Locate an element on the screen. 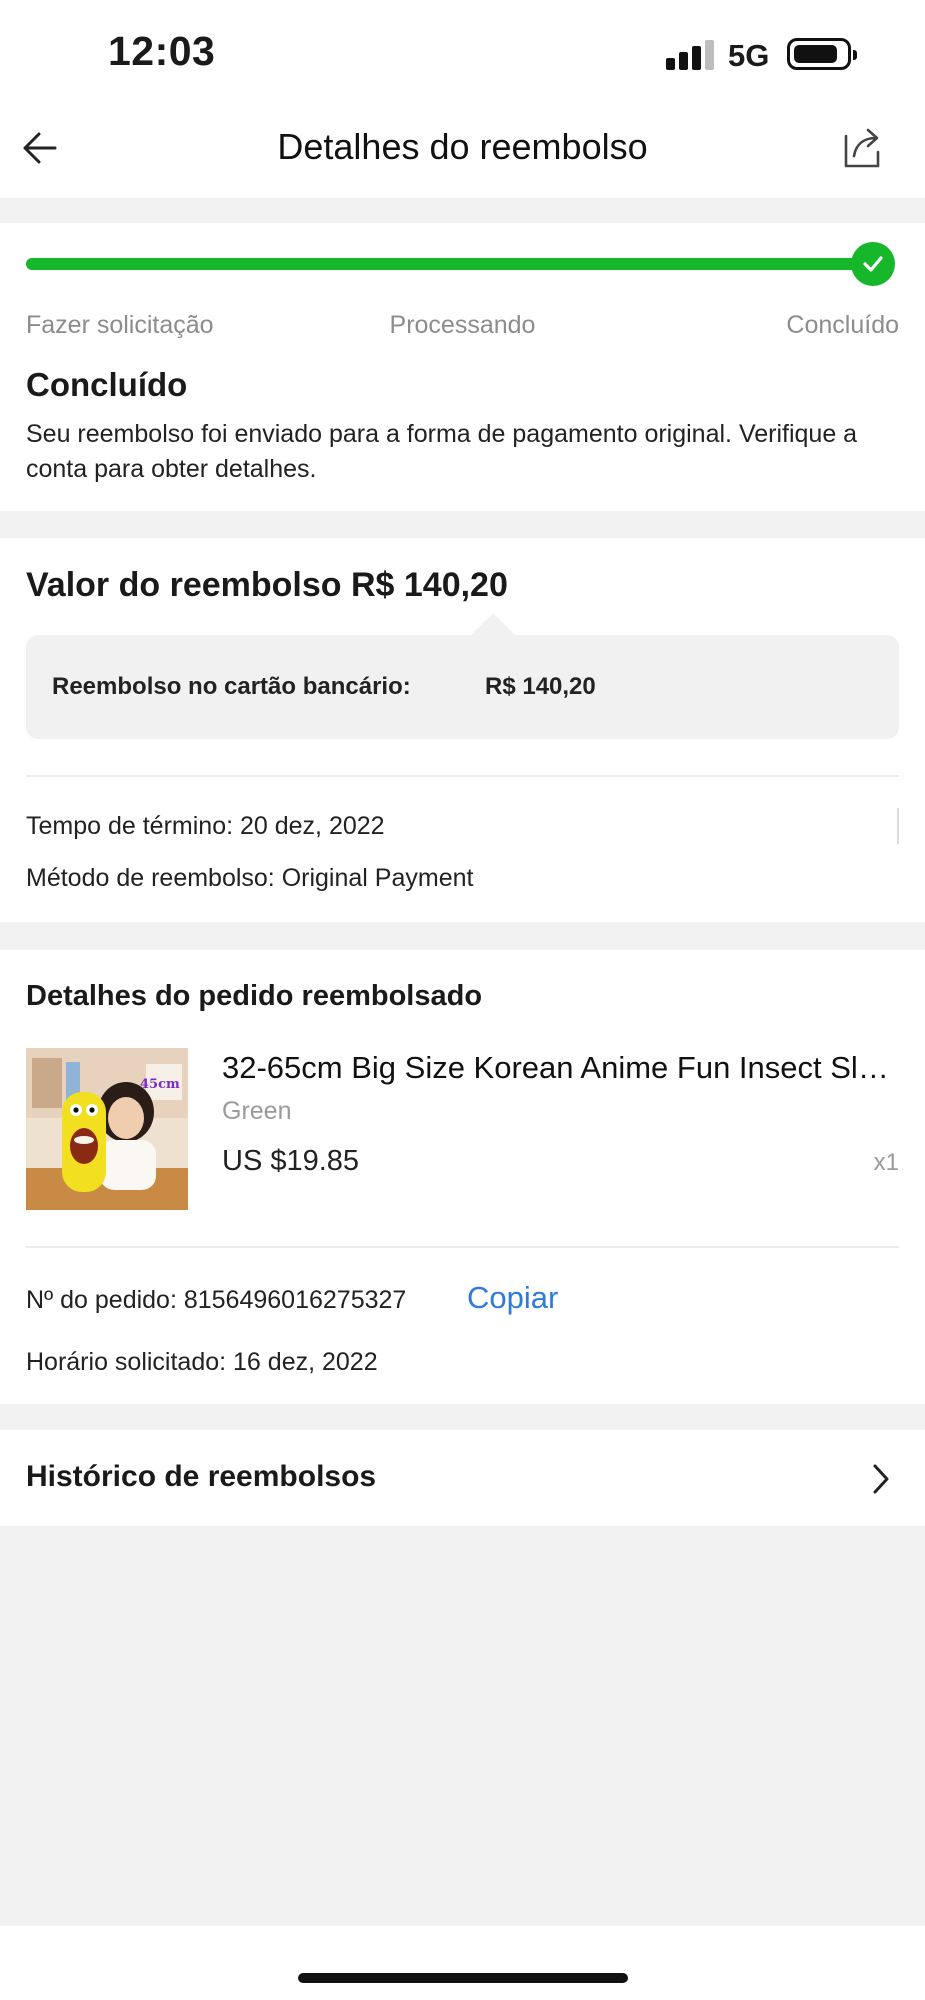 The width and height of the screenshot is (925, 2000). scroll-indicator is located at coordinates (898, 826).